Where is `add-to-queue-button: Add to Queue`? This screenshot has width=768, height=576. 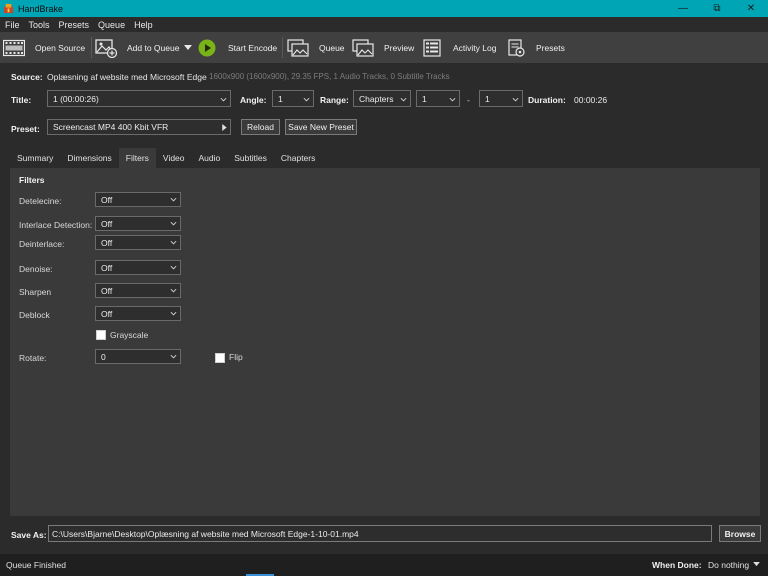
add-to-queue-button: Add to Queue is located at coordinates (144, 47).